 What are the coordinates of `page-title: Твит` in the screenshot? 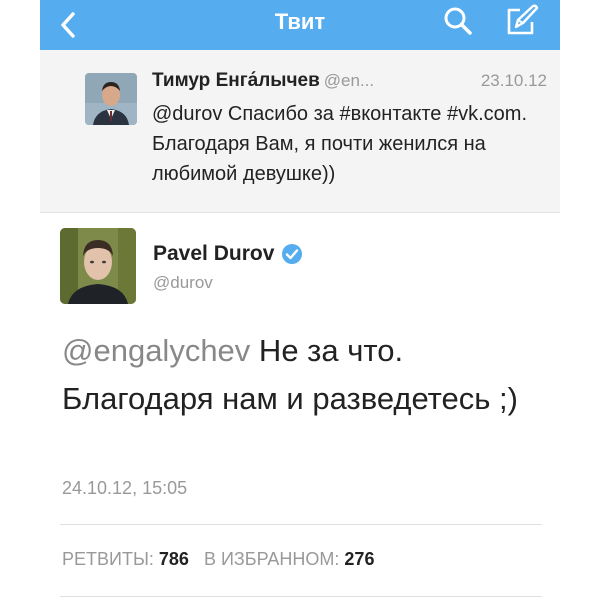 It's located at (300, 21).